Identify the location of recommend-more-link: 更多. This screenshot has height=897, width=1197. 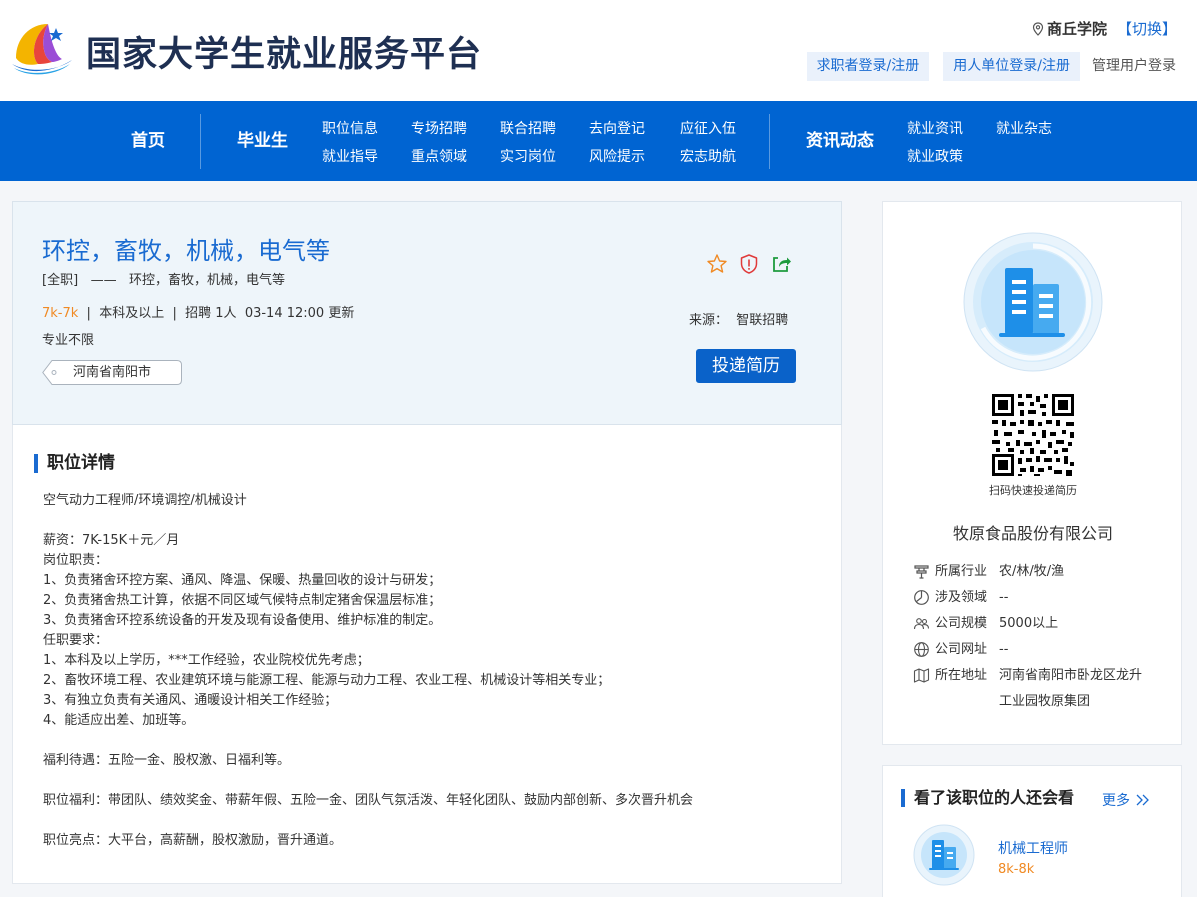
(1126, 800).